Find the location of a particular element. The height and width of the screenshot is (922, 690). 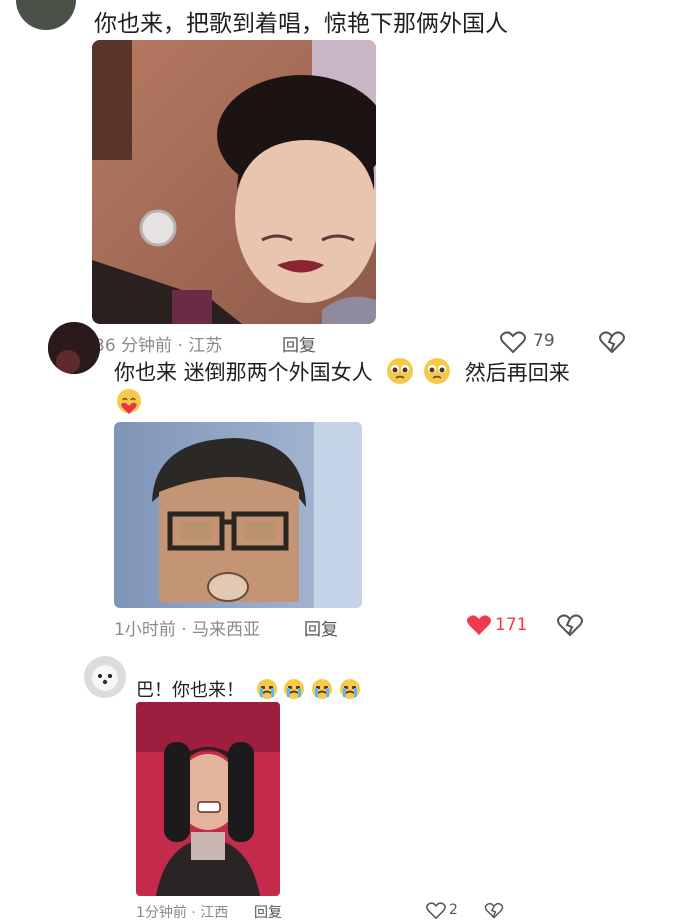

heart-hands-face-emoji is located at coordinates (129, 404).